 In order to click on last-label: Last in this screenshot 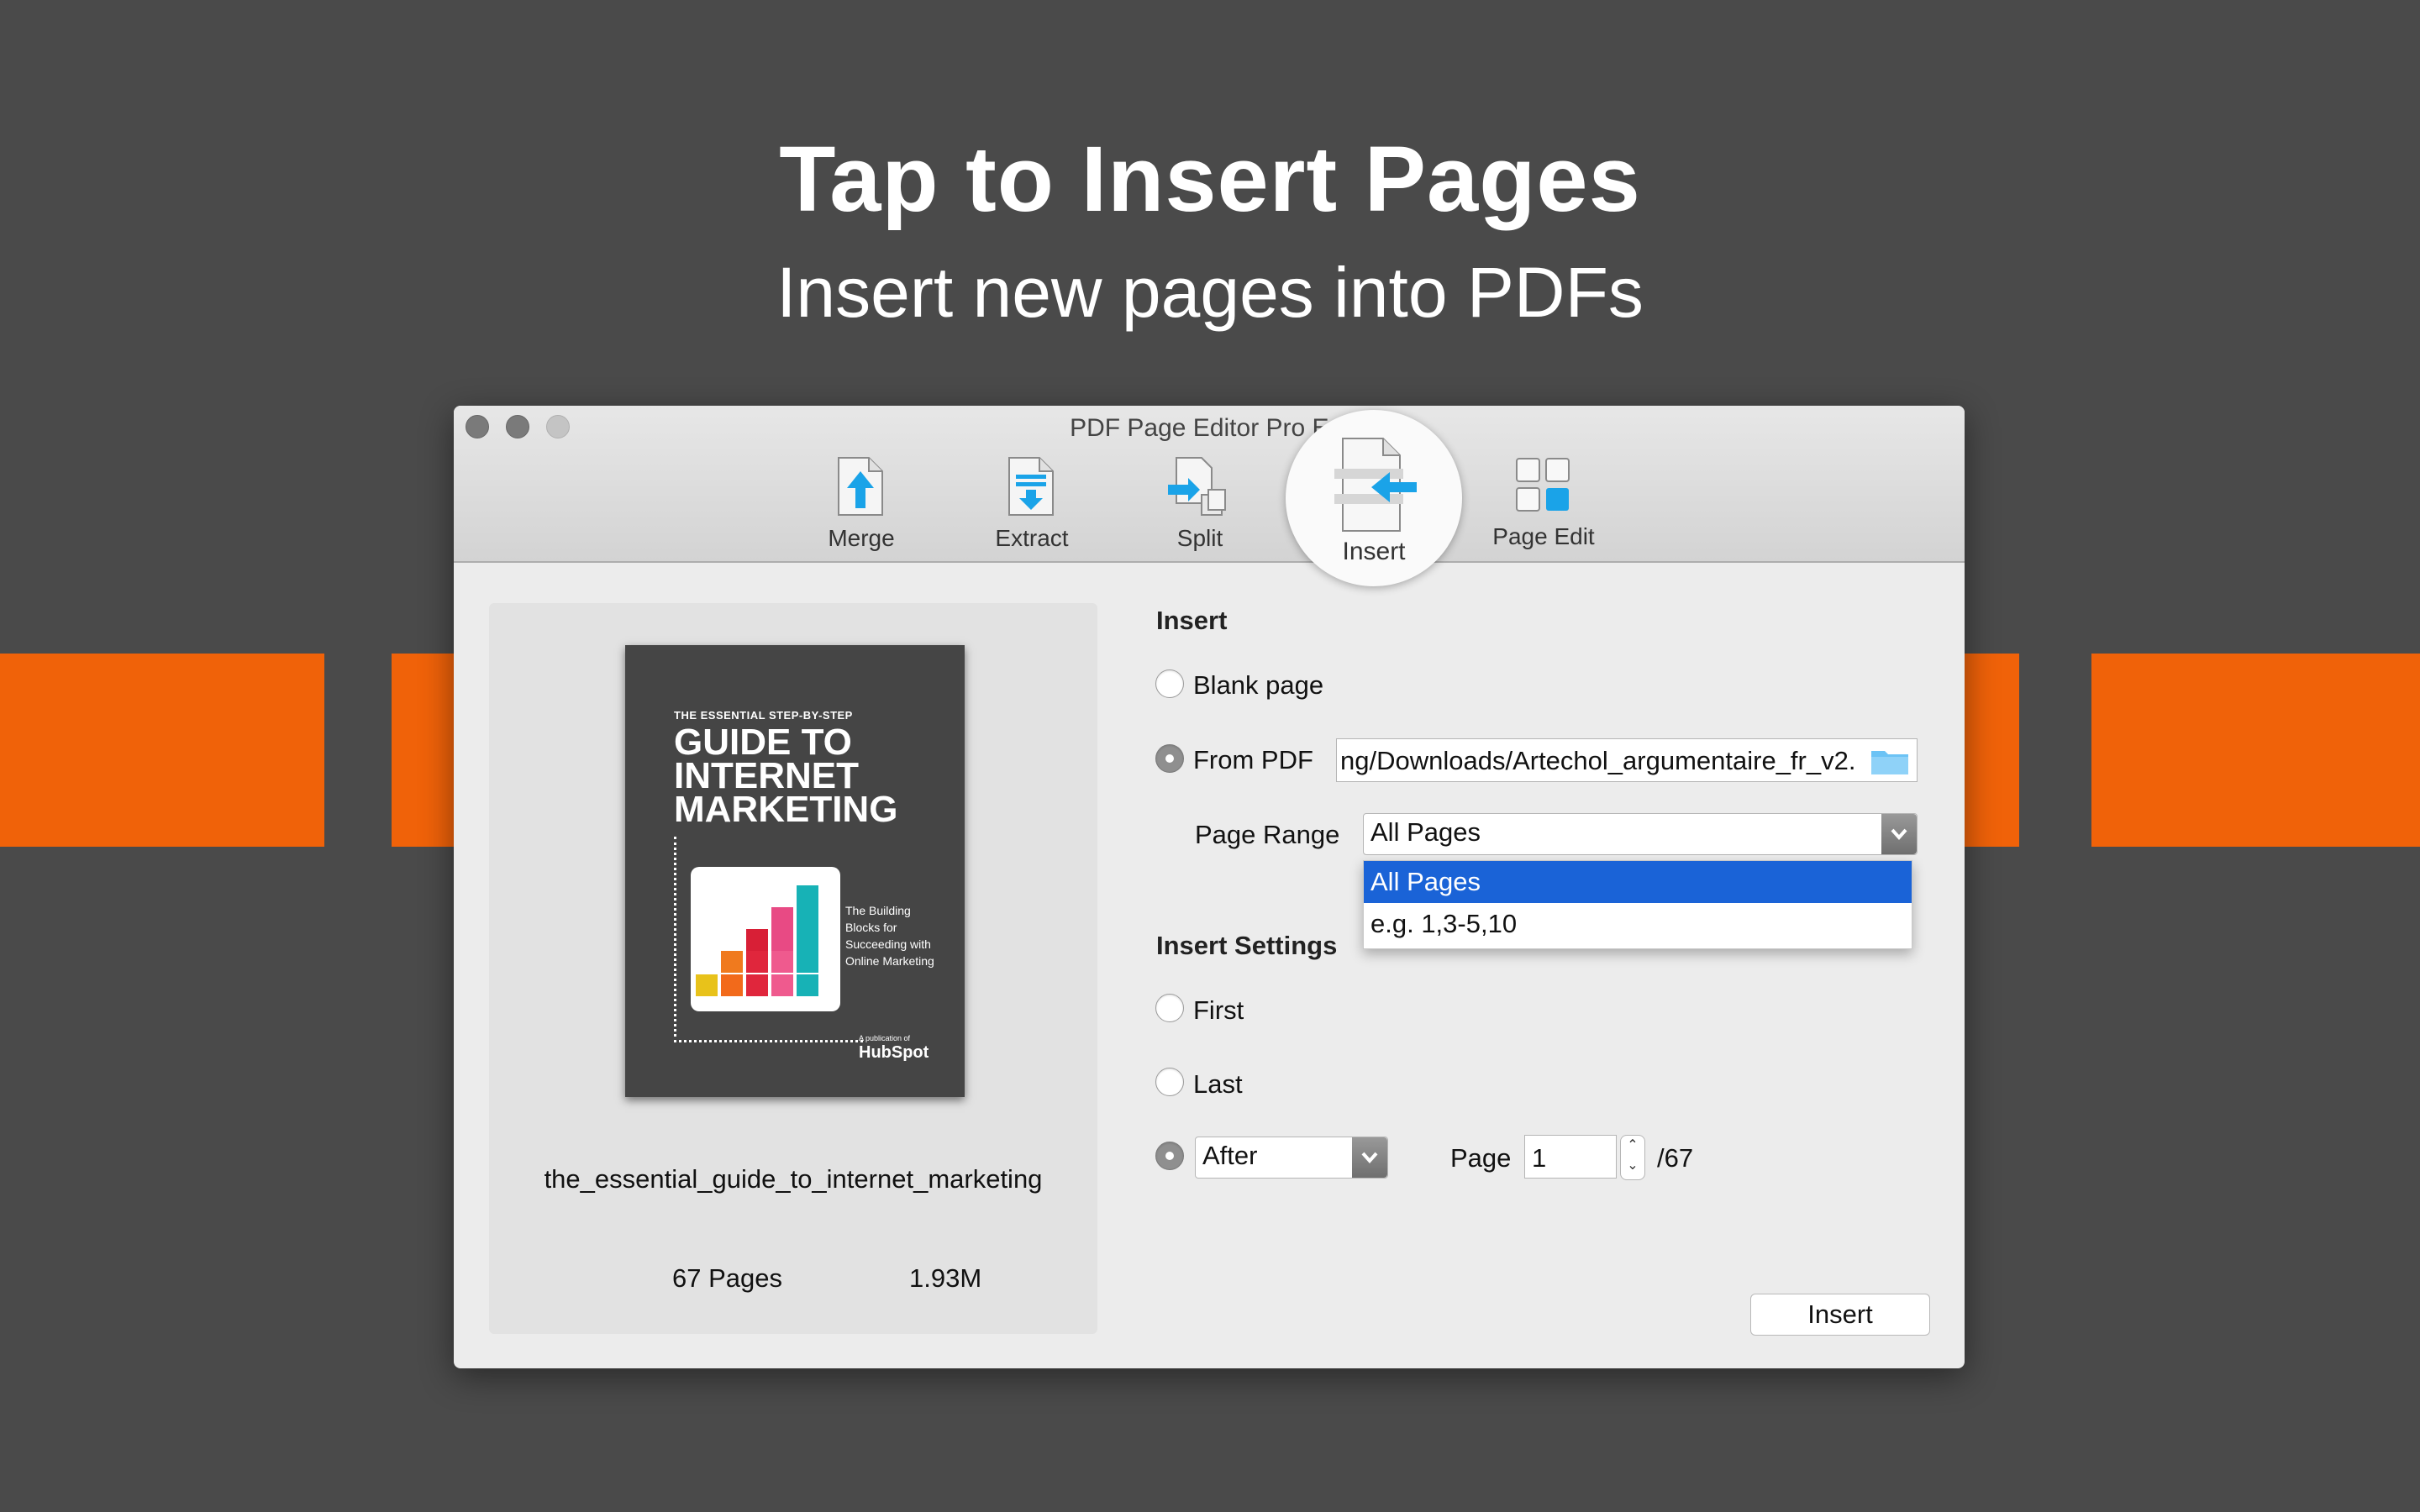, I will do `click(1218, 1084)`.